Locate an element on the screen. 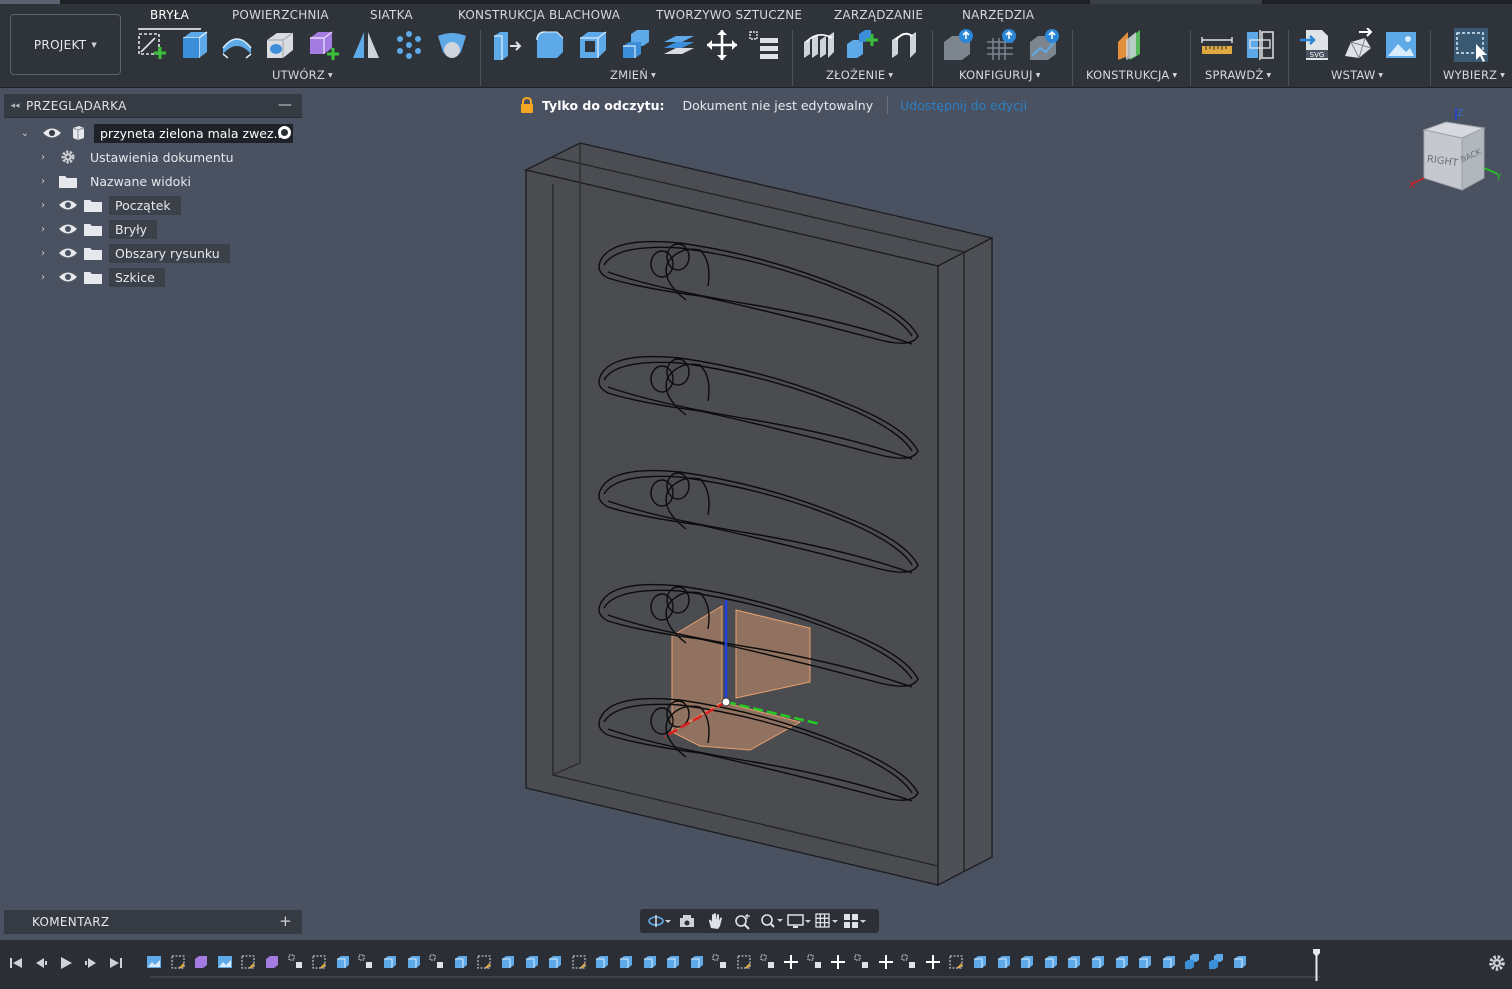  box-icon is located at coordinates (323, 45).